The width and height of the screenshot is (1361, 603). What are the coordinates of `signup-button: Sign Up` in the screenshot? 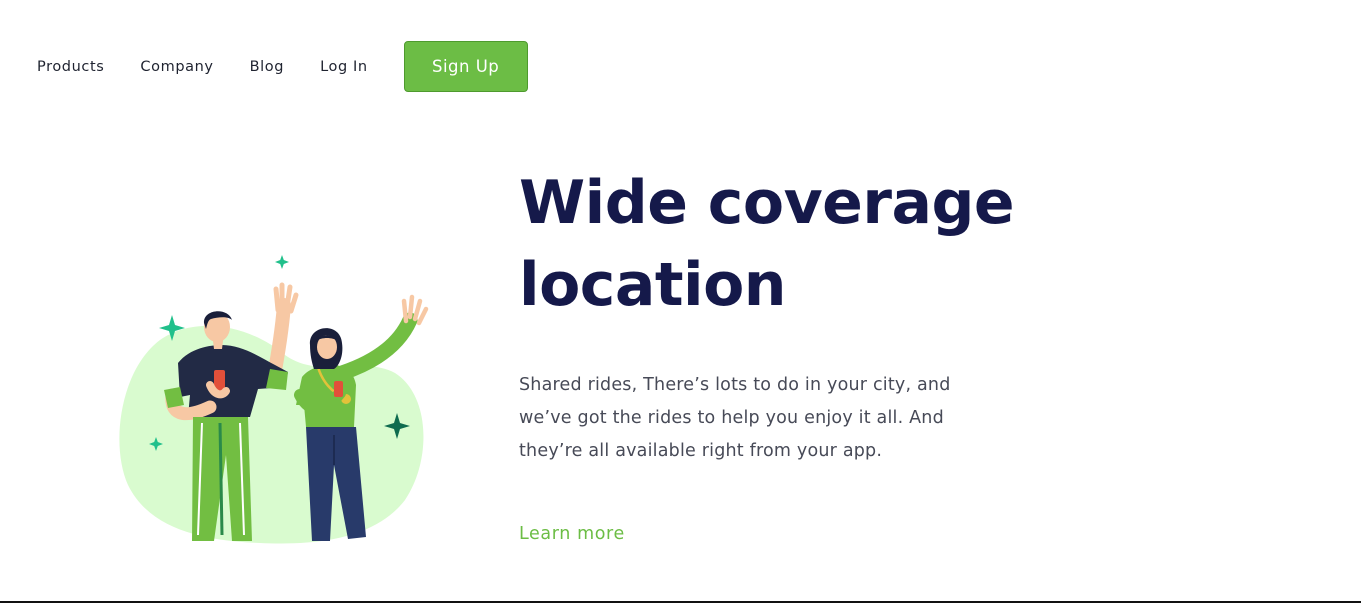 It's located at (465, 66).